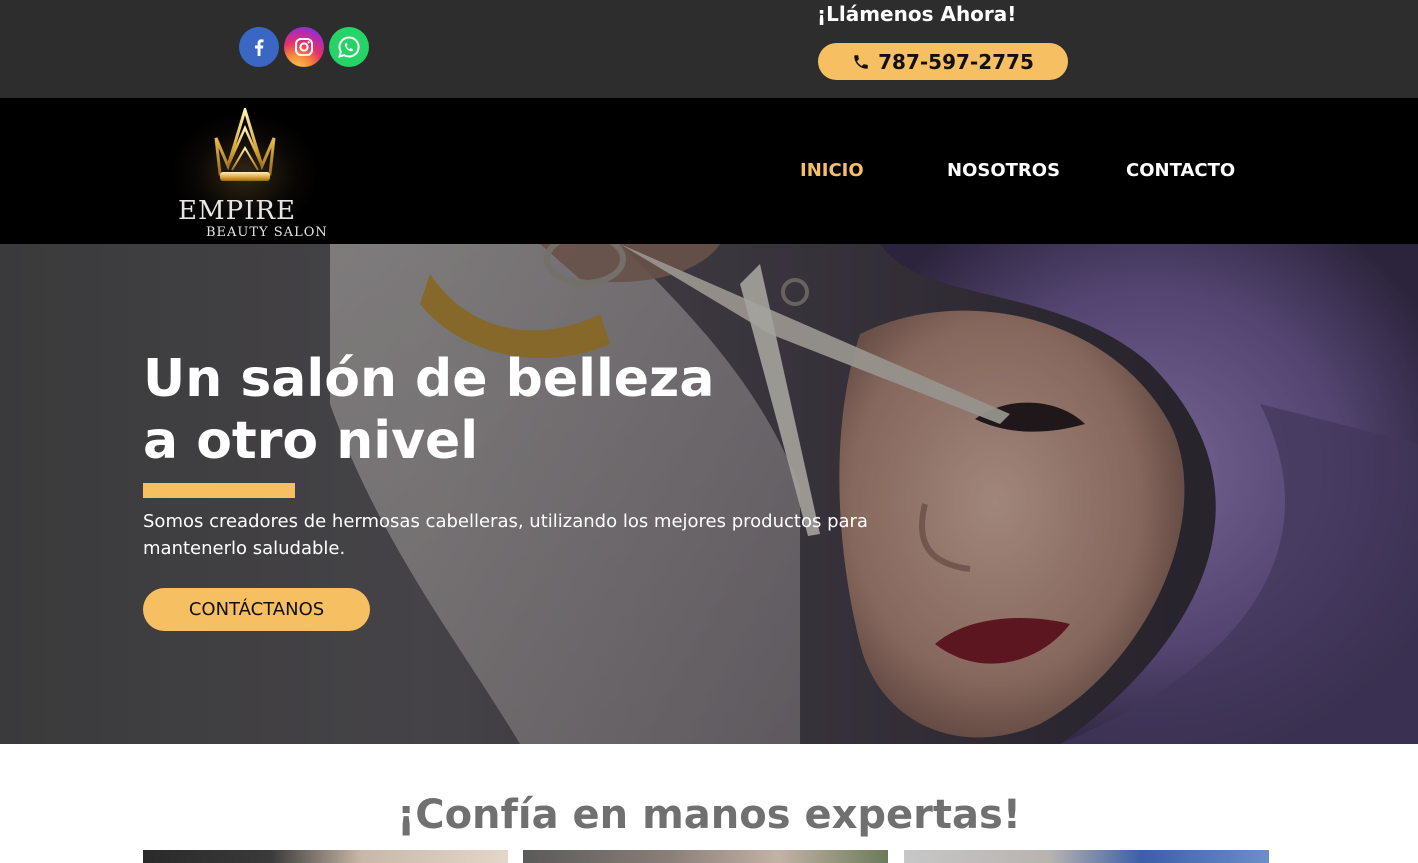  I want to click on site-logo: EMPIRE BEAUTY SALON, so click(245, 173).